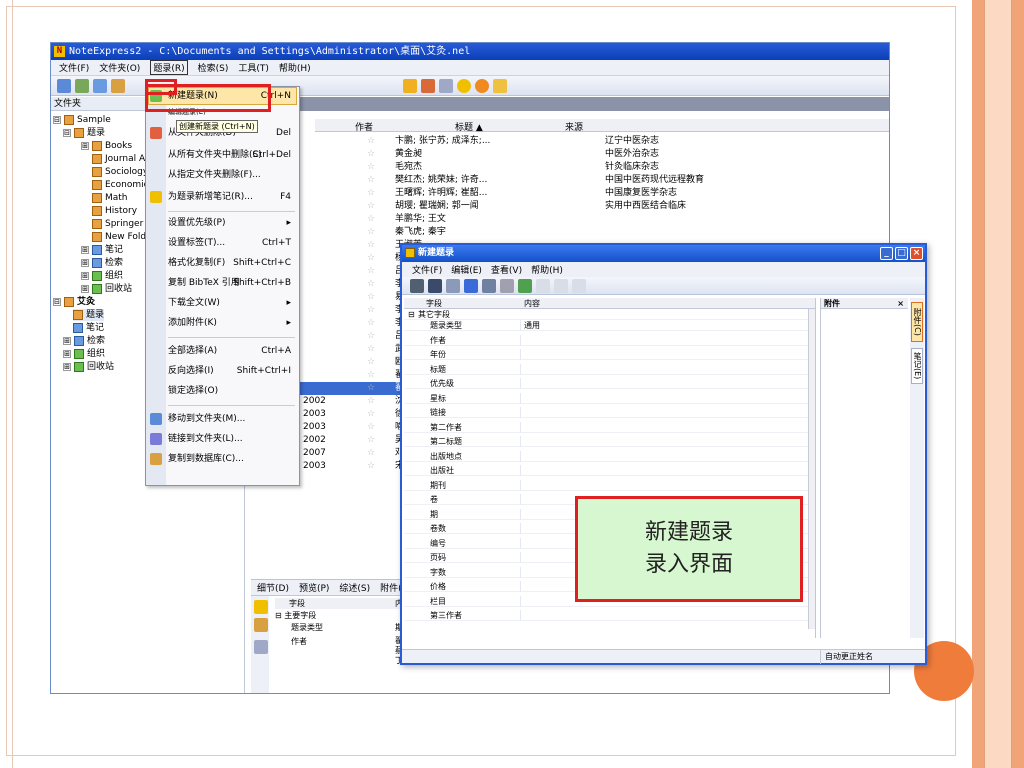  Describe the element at coordinates (295, 615) in the screenshot. I see `detail-group: ⊟ 主要字段` at that location.